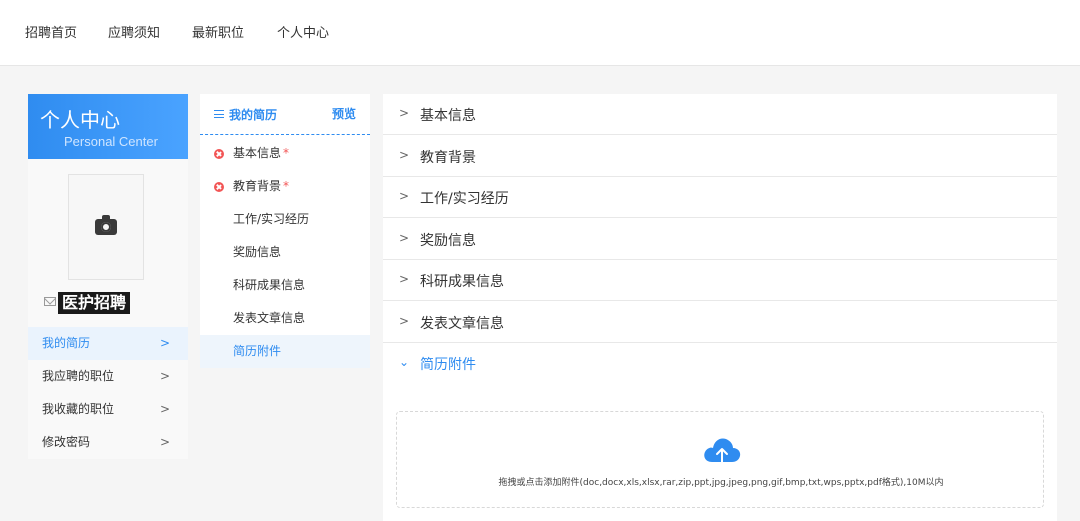  I want to click on personal-center-header: 个人中心 Personal Center, so click(108, 126).